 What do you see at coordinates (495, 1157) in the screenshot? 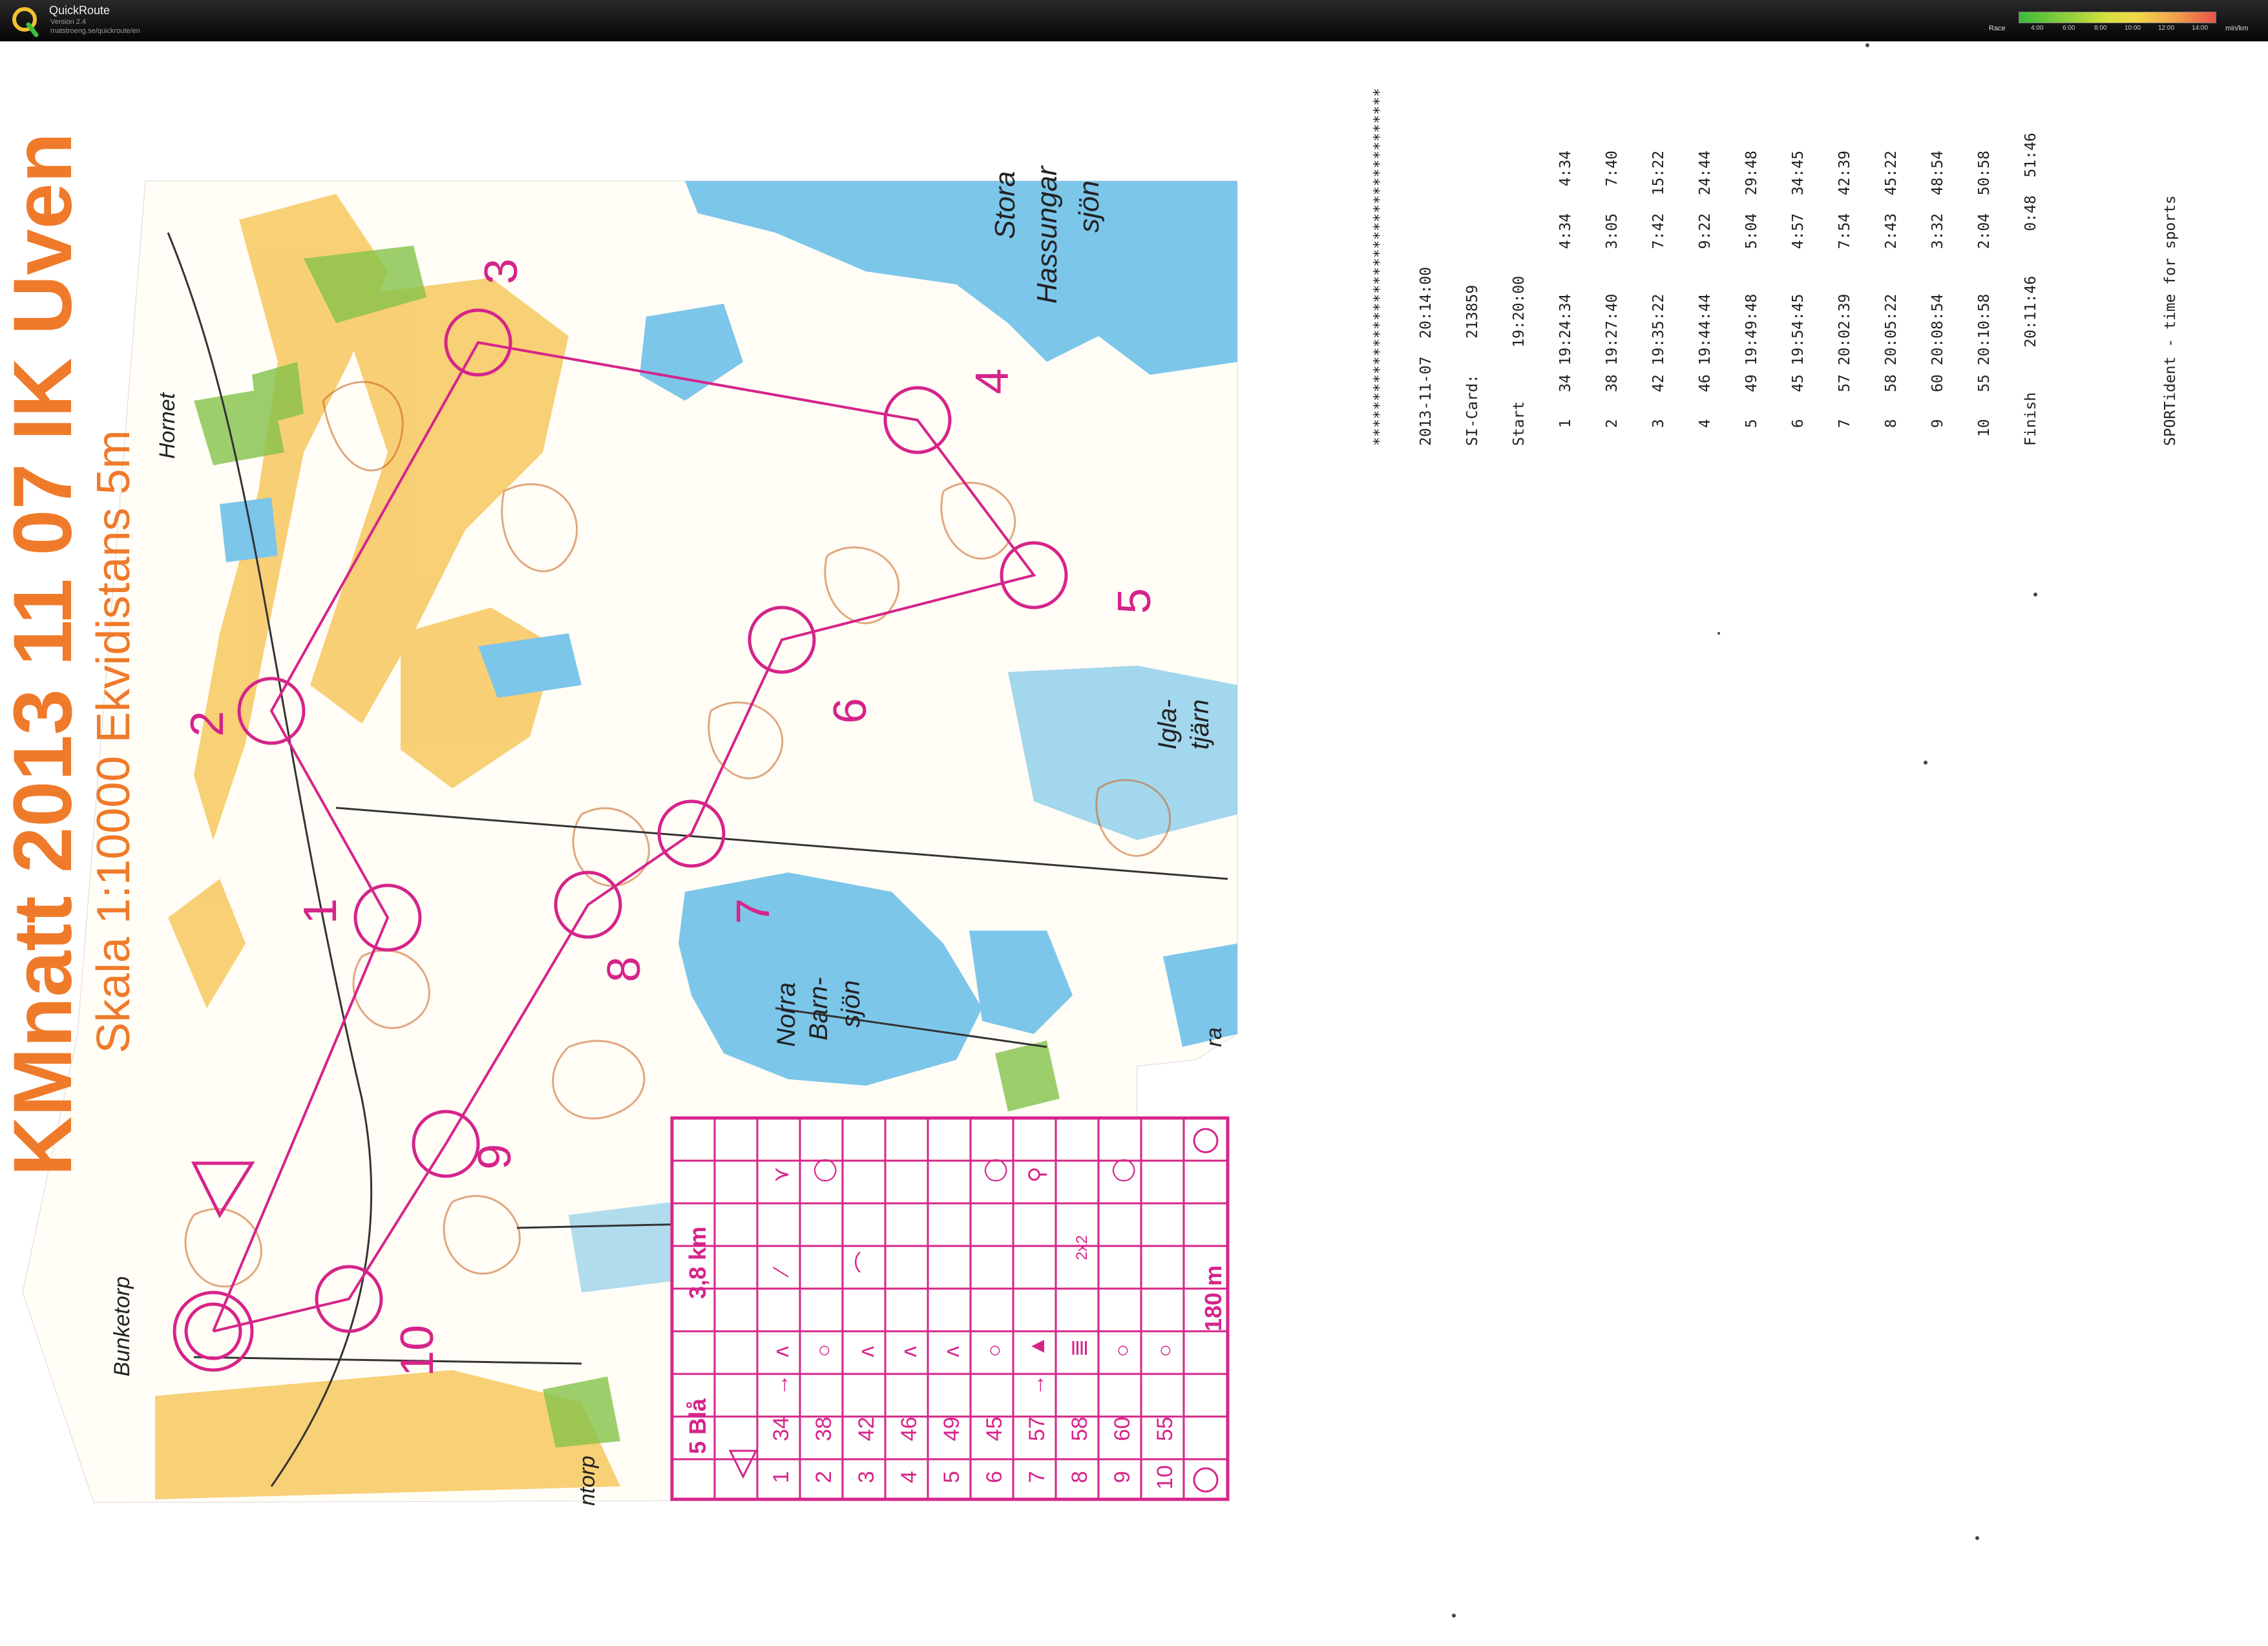
I see `control-number: 9` at bounding box center [495, 1157].